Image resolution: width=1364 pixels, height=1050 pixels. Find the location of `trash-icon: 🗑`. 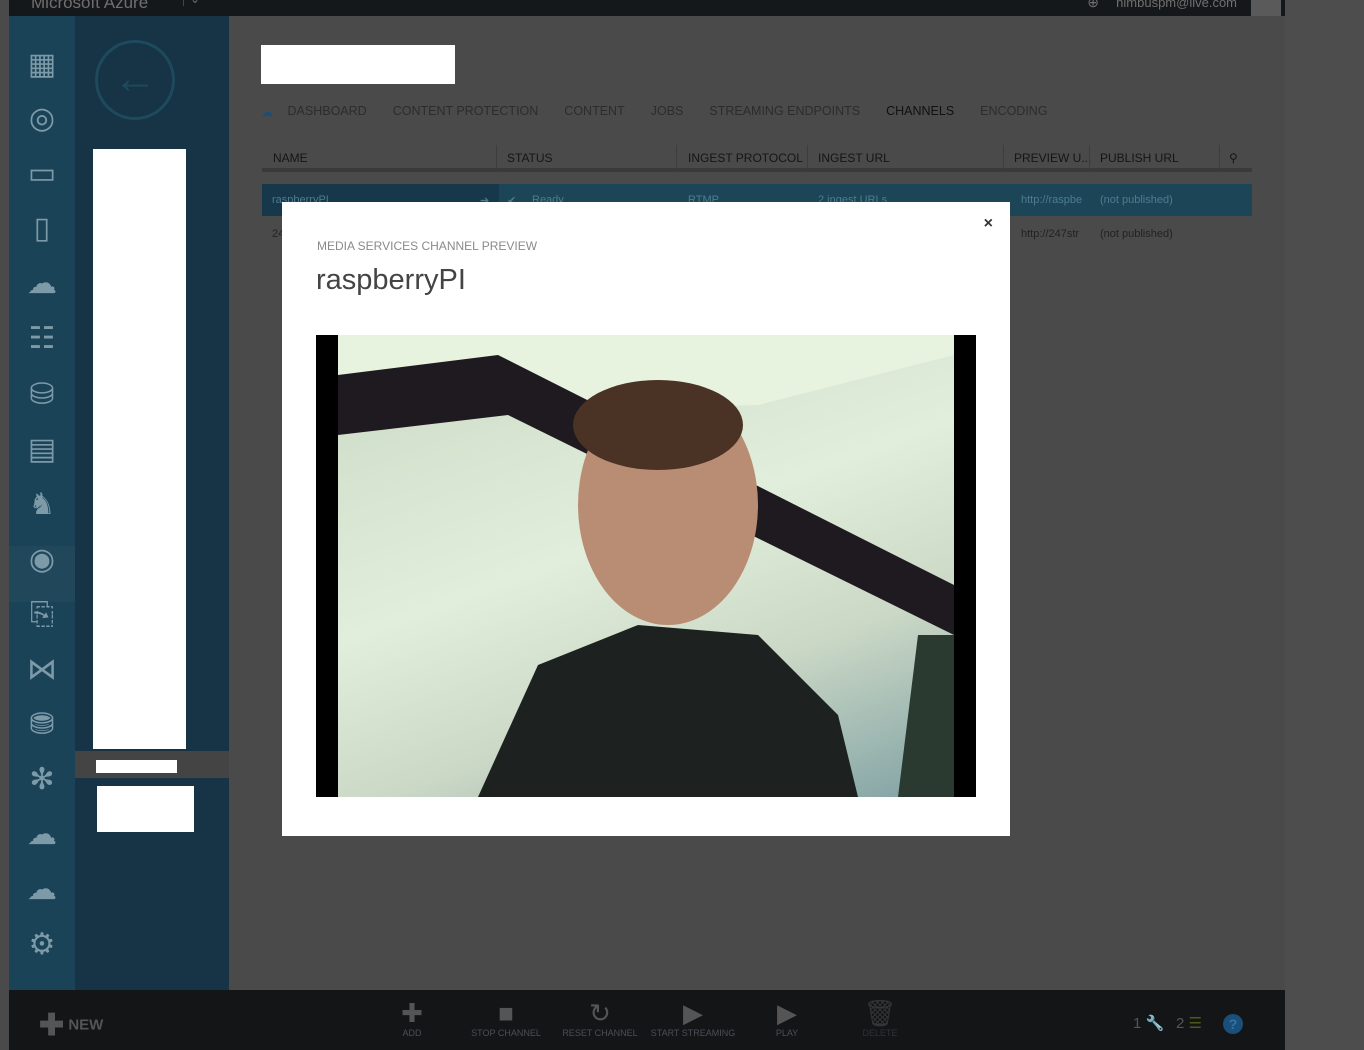

trash-icon: 🗑 is located at coordinates (880, 1013).